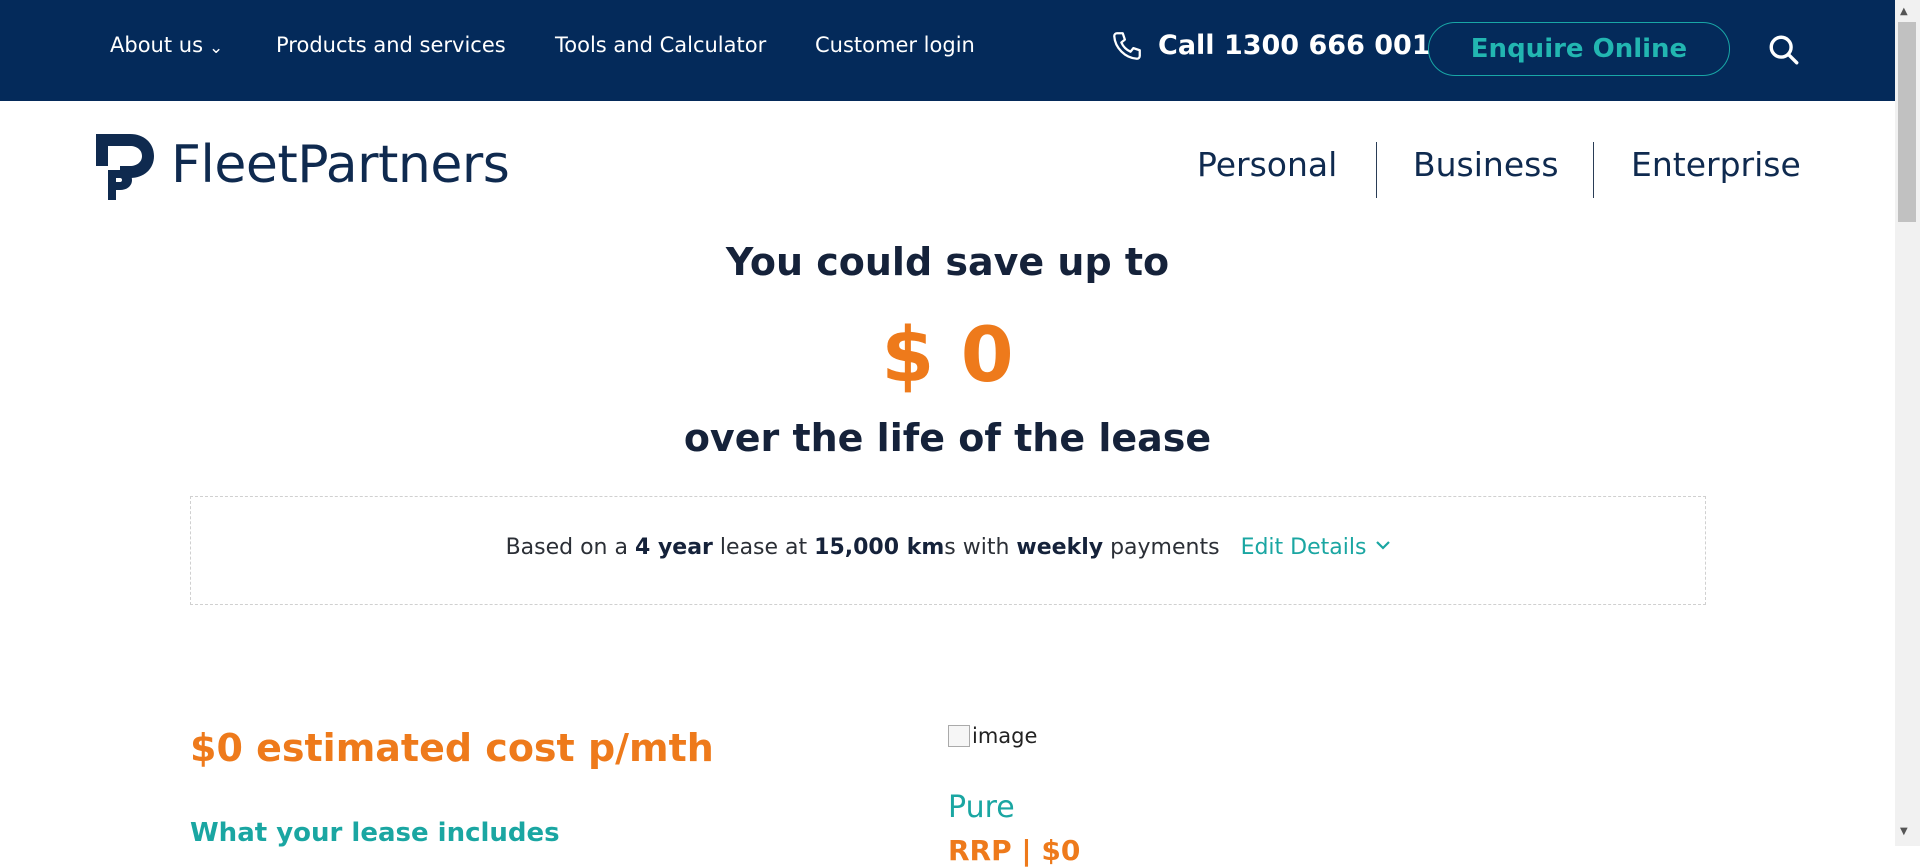  I want to click on lease-includes-heading: What your lease includes, so click(375, 833).